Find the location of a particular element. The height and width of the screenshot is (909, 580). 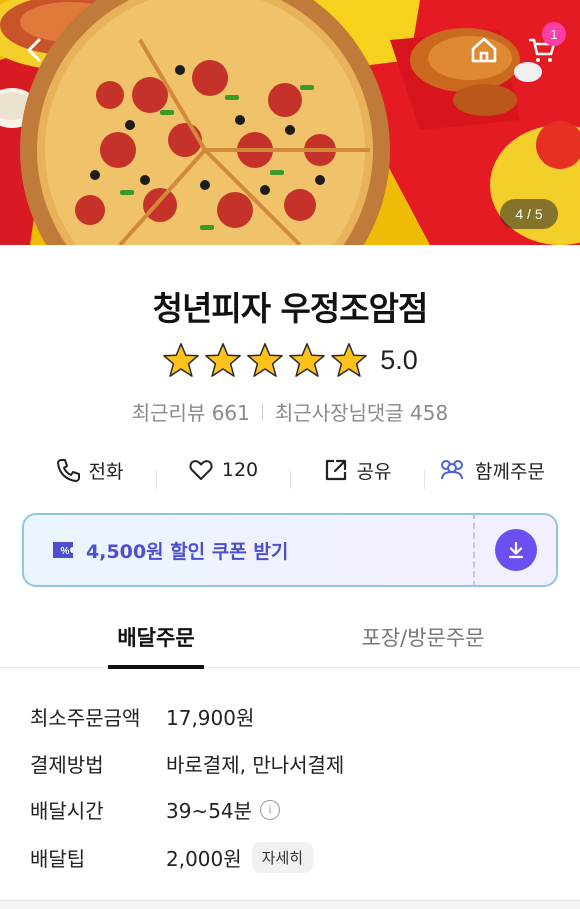

like-count: 120 is located at coordinates (240, 470).